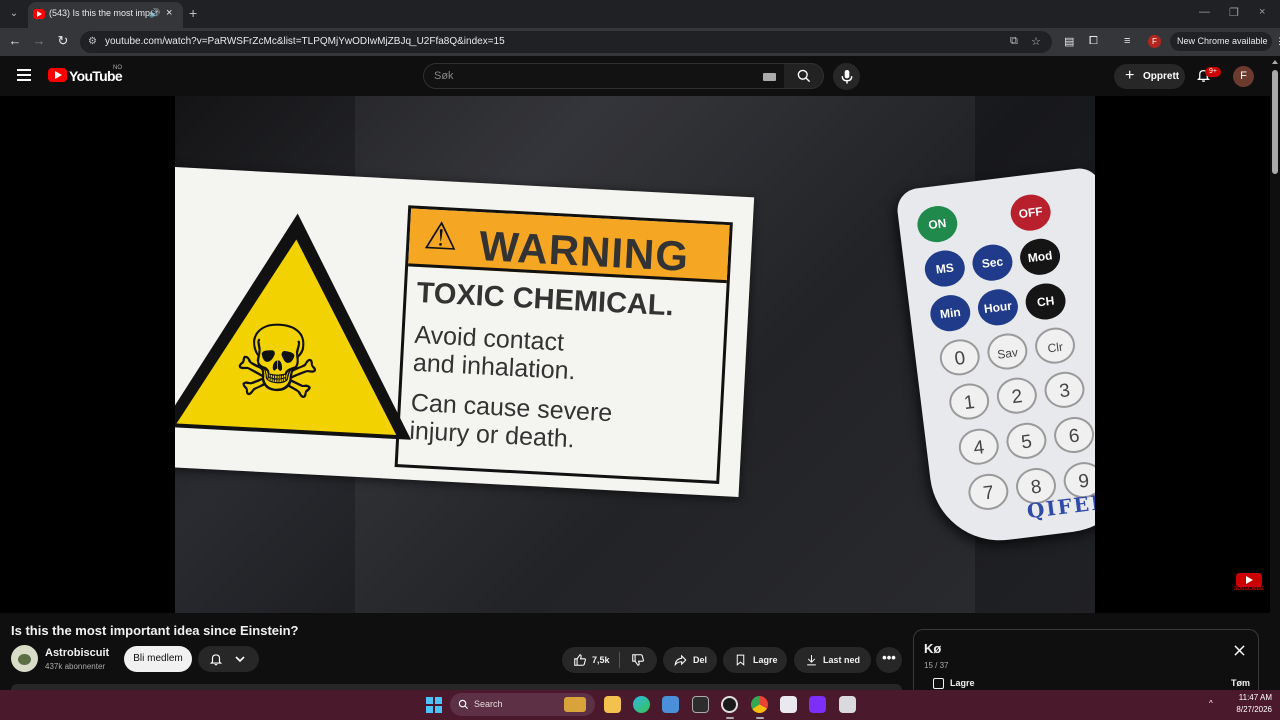 The image size is (1280, 720). What do you see at coordinates (278, 362) in the screenshot?
I see `skull-crossbones-icon: ☠` at bounding box center [278, 362].